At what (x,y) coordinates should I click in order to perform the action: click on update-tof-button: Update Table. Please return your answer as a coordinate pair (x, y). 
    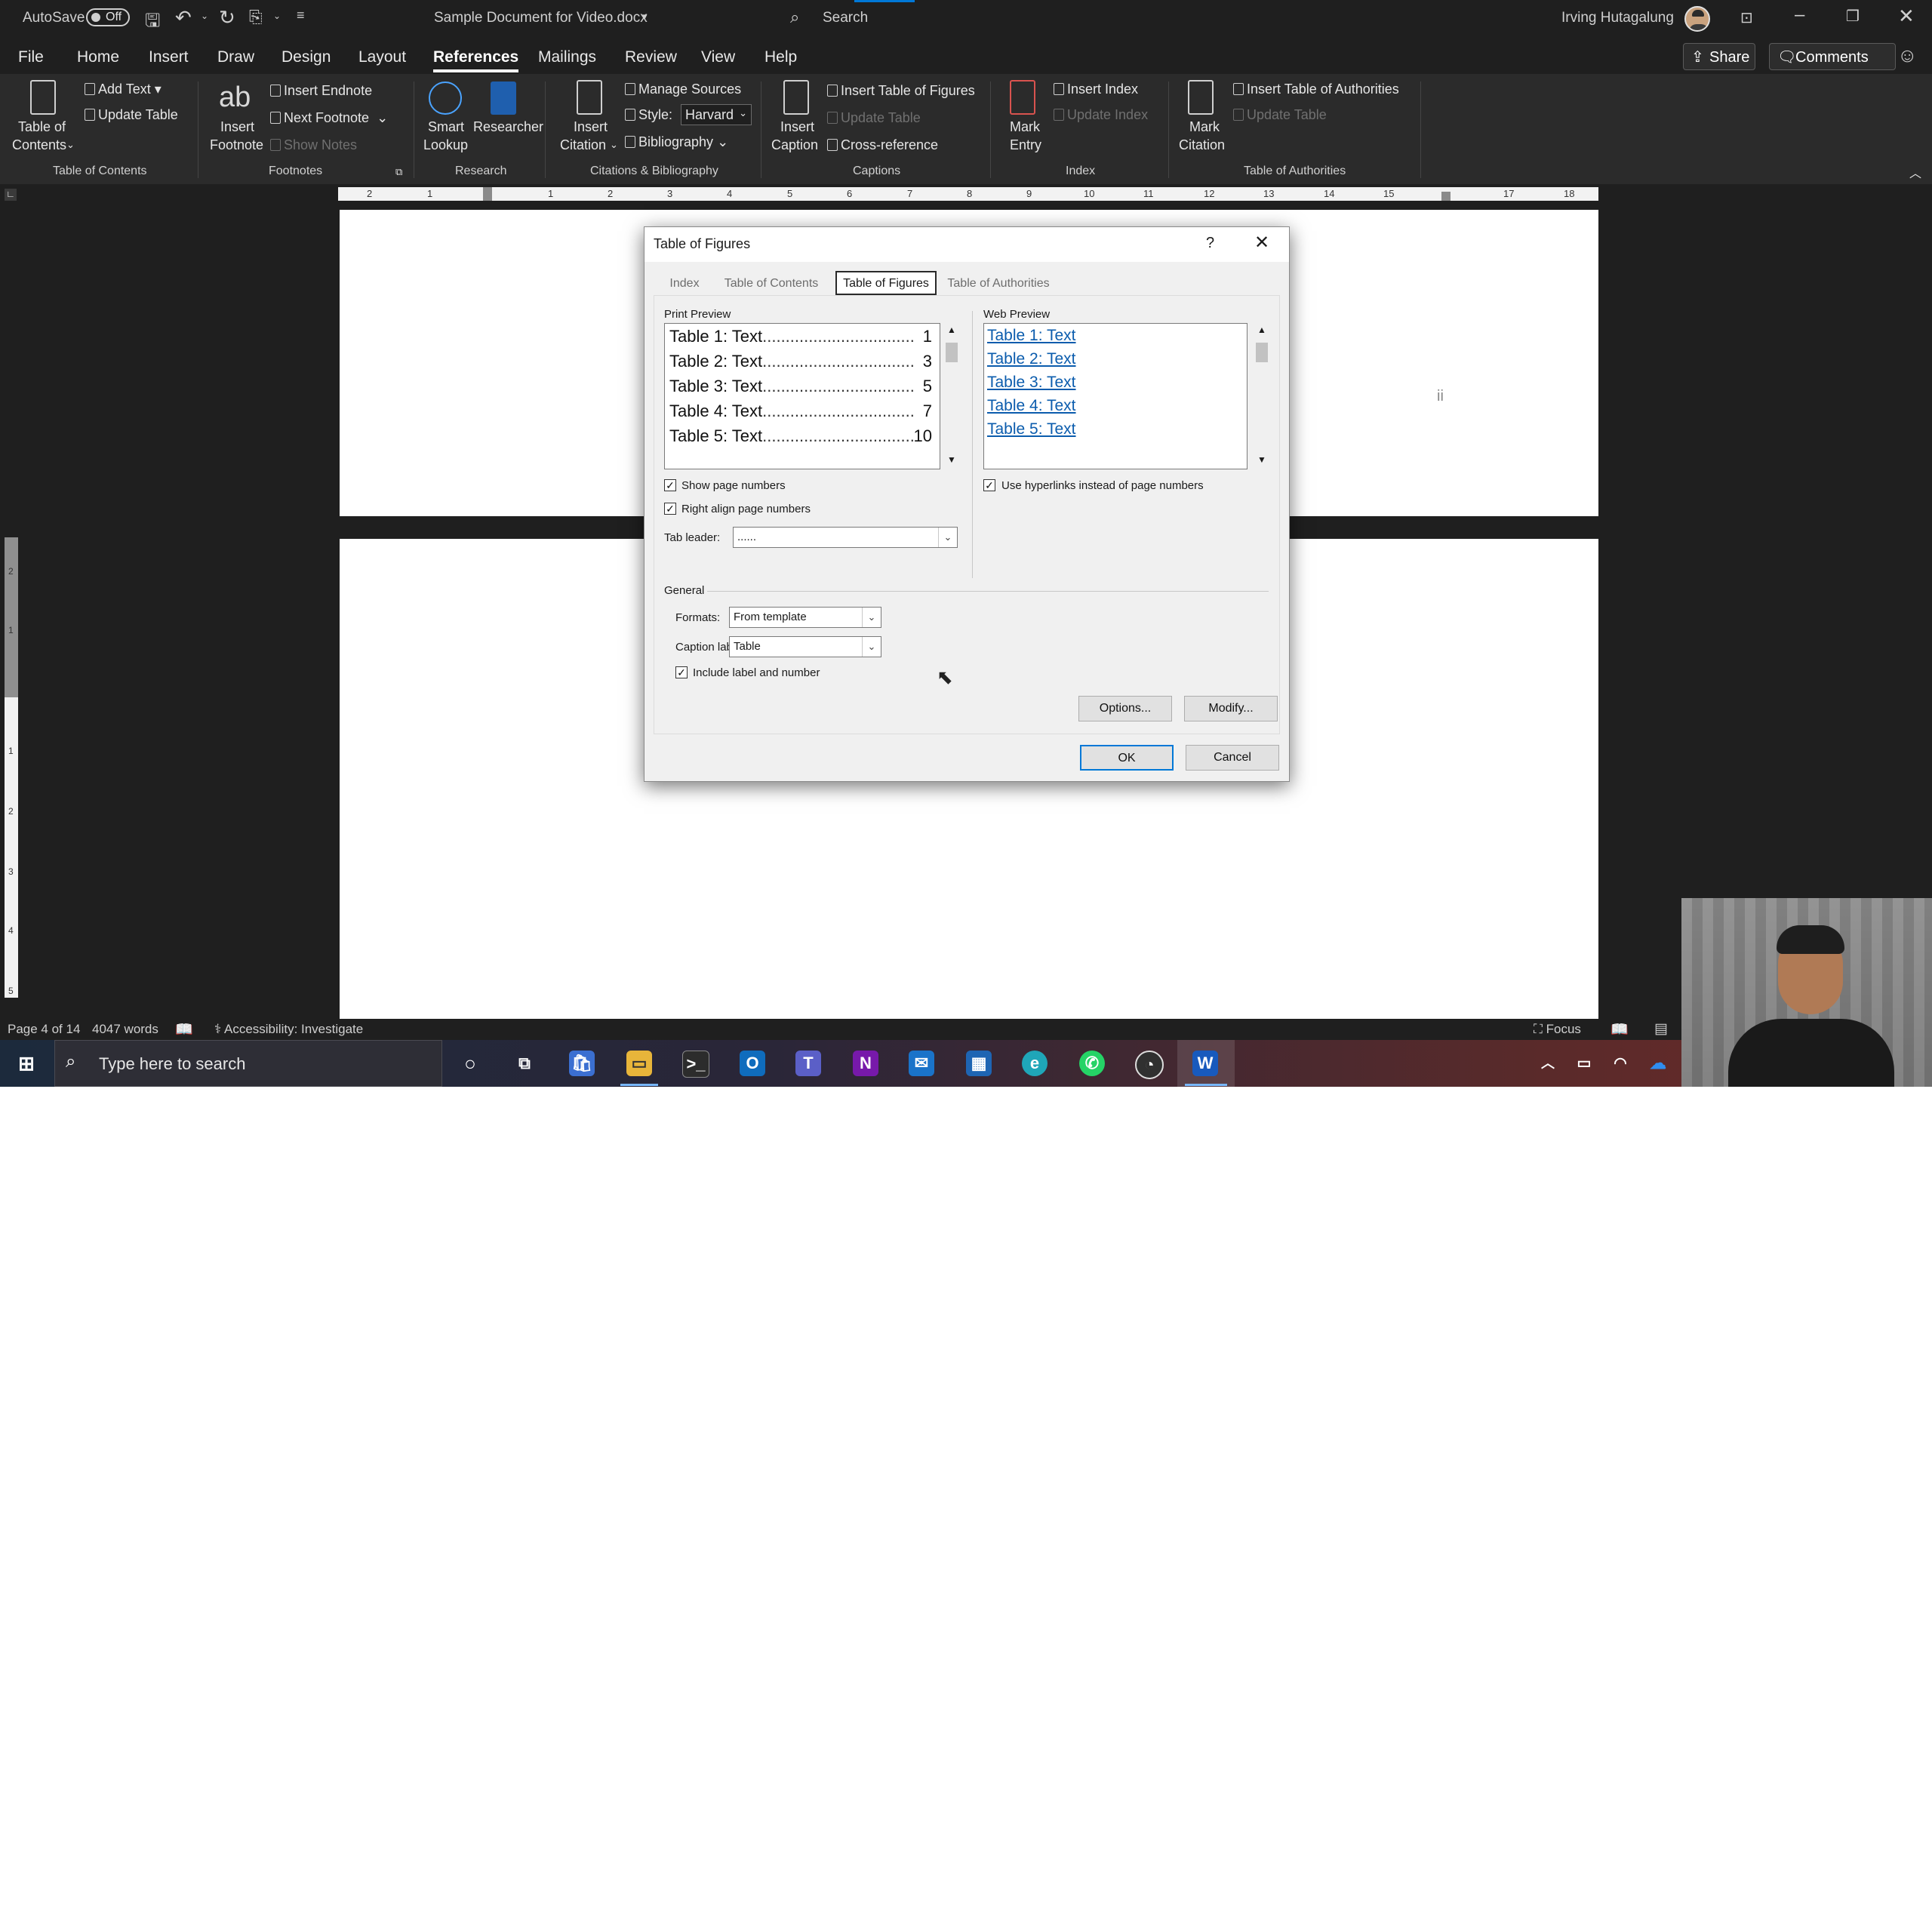
    Looking at the image, I should click on (874, 118).